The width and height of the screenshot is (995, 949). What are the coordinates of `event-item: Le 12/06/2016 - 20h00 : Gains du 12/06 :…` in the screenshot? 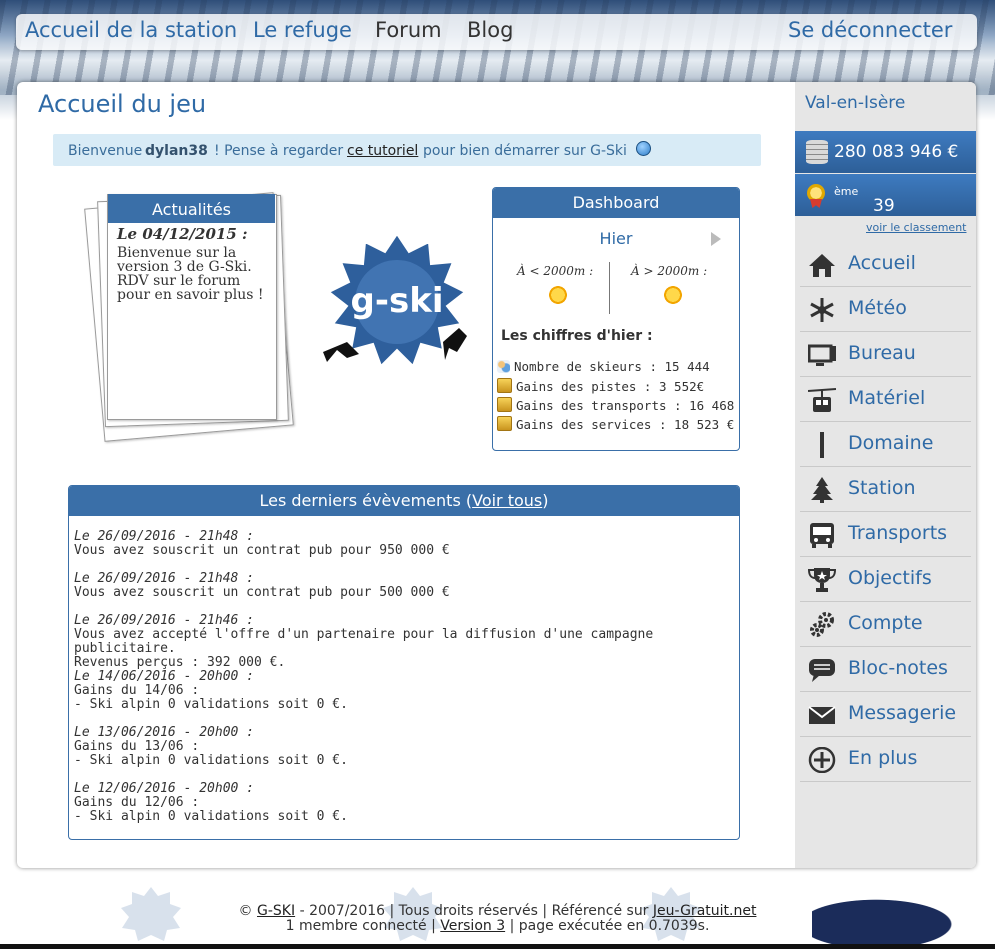 It's located at (401, 803).